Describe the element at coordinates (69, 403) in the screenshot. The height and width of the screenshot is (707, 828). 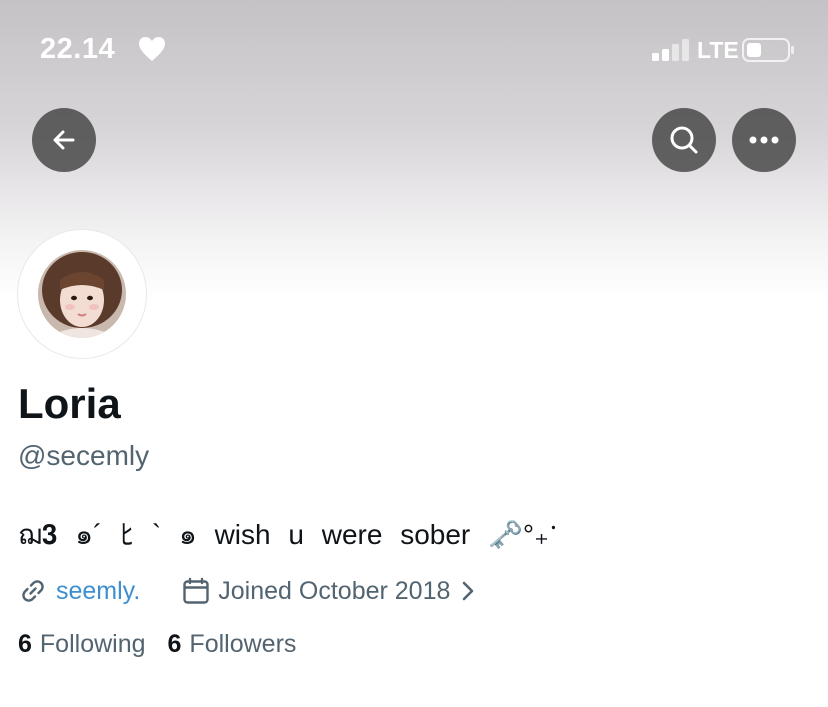
I see `display-name: Loria` at that location.